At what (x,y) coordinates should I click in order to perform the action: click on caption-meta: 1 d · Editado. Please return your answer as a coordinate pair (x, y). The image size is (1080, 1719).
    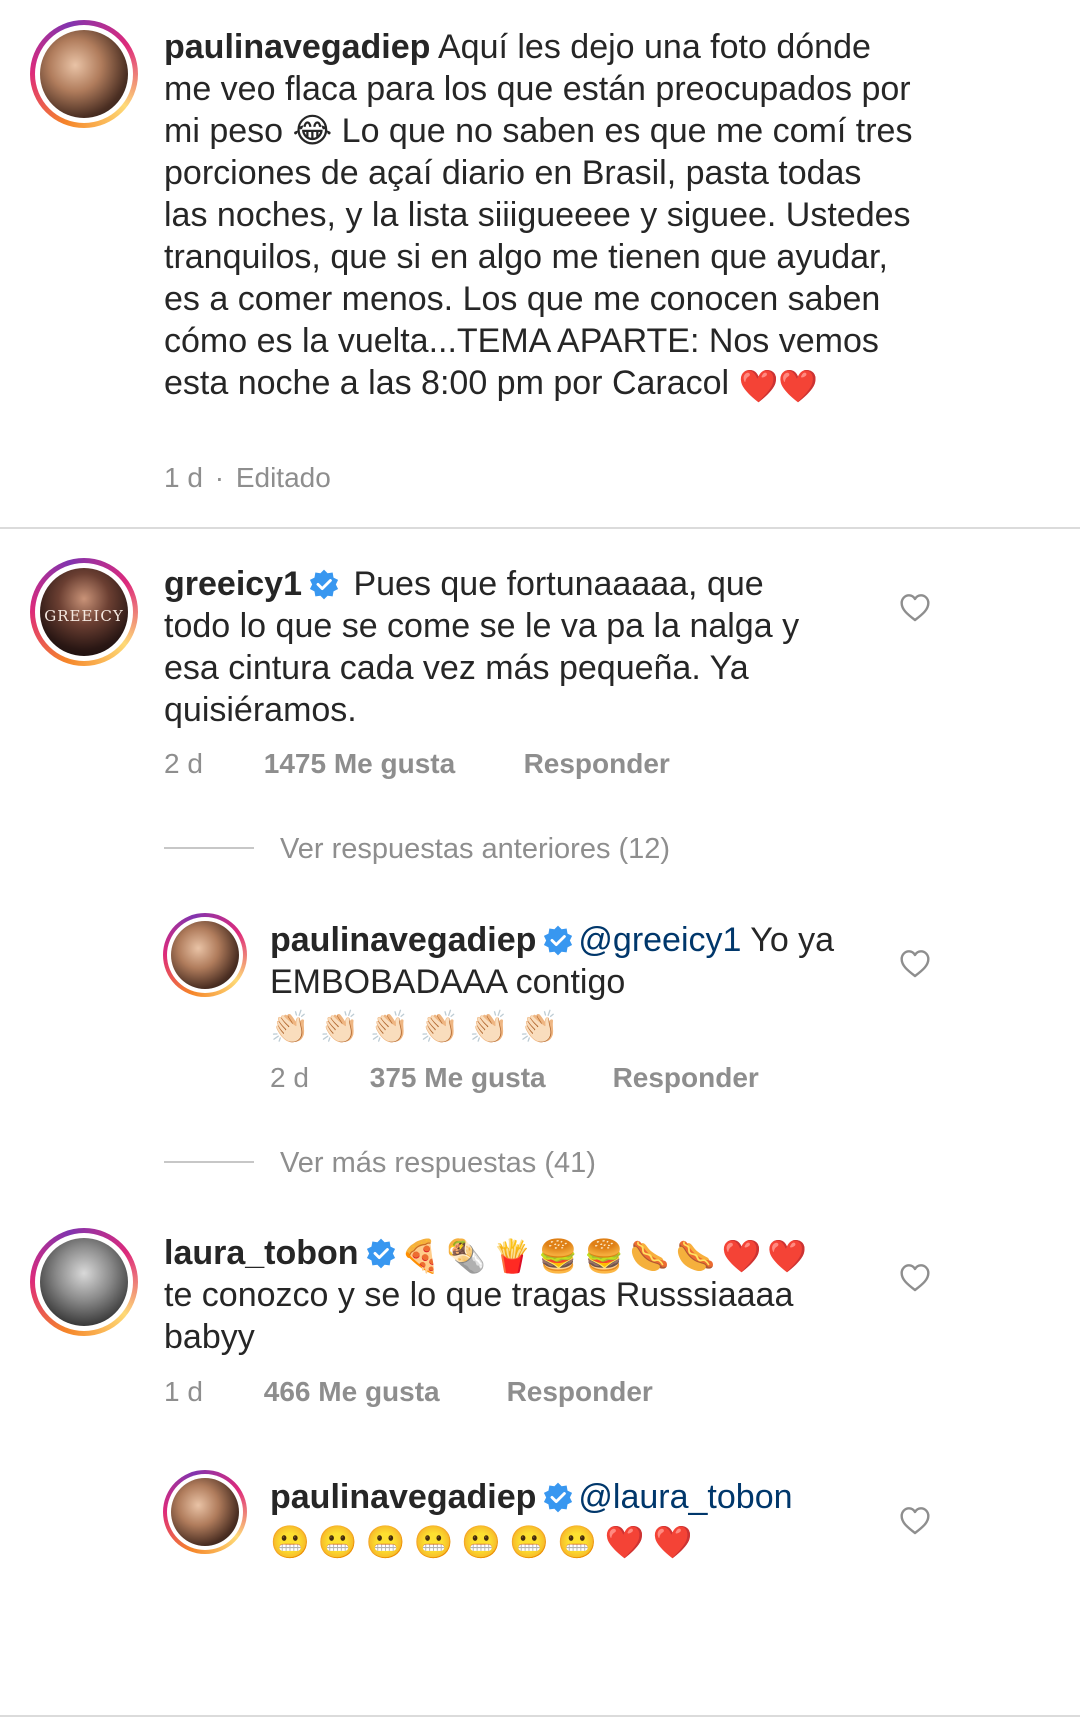
    Looking at the image, I should click on (247, 478).